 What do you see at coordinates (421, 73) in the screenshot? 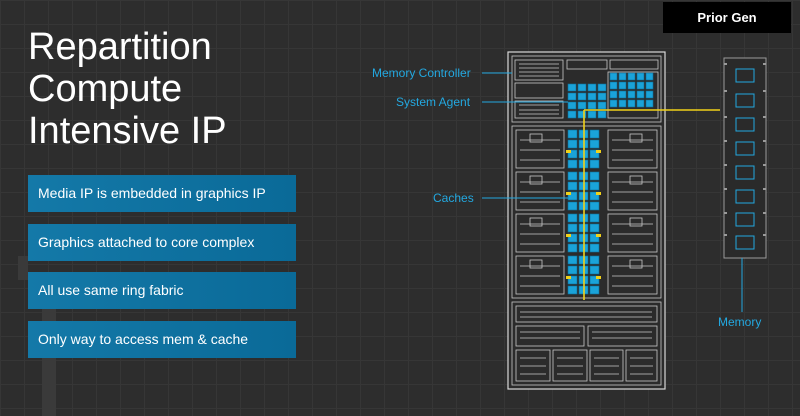
I see `memory-controller-label: Memory Controller` at bounding box center [421, 73].